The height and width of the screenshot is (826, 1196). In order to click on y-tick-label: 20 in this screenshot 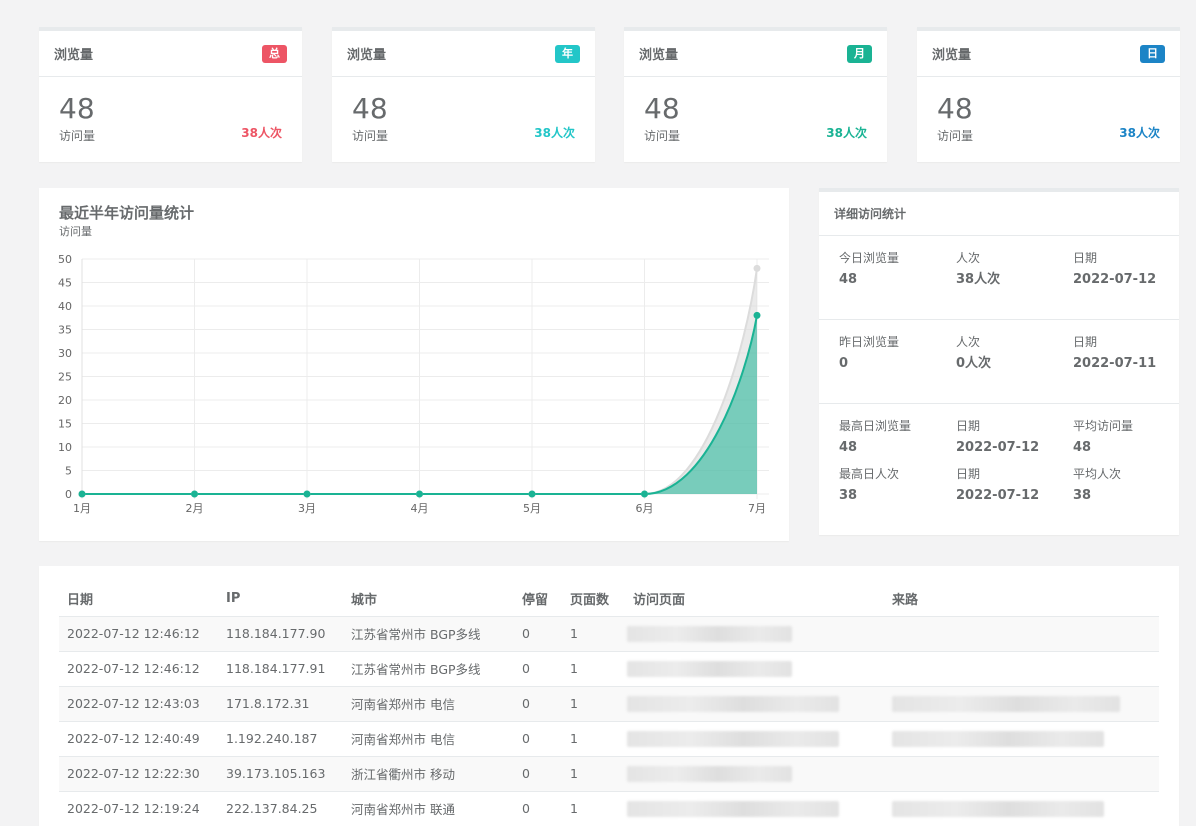, I will do `click(65, 400)`.